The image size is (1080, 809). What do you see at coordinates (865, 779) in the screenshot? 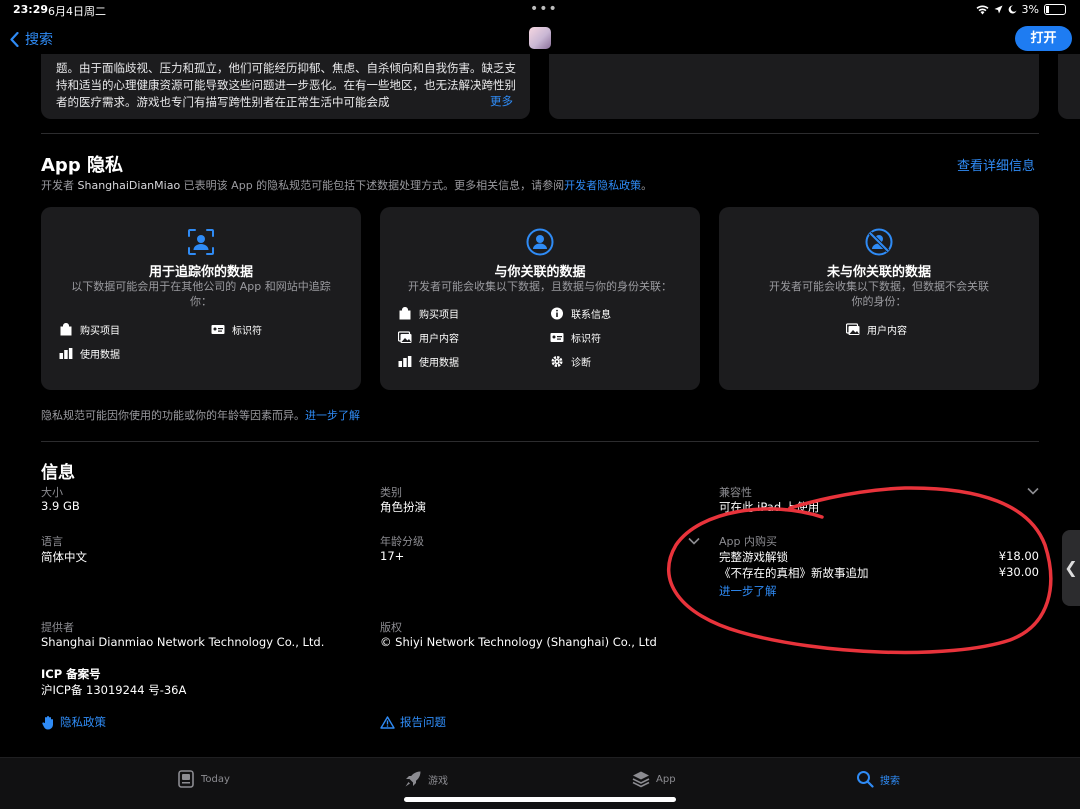
I see `search-icon` at bounding box center [865, 779].